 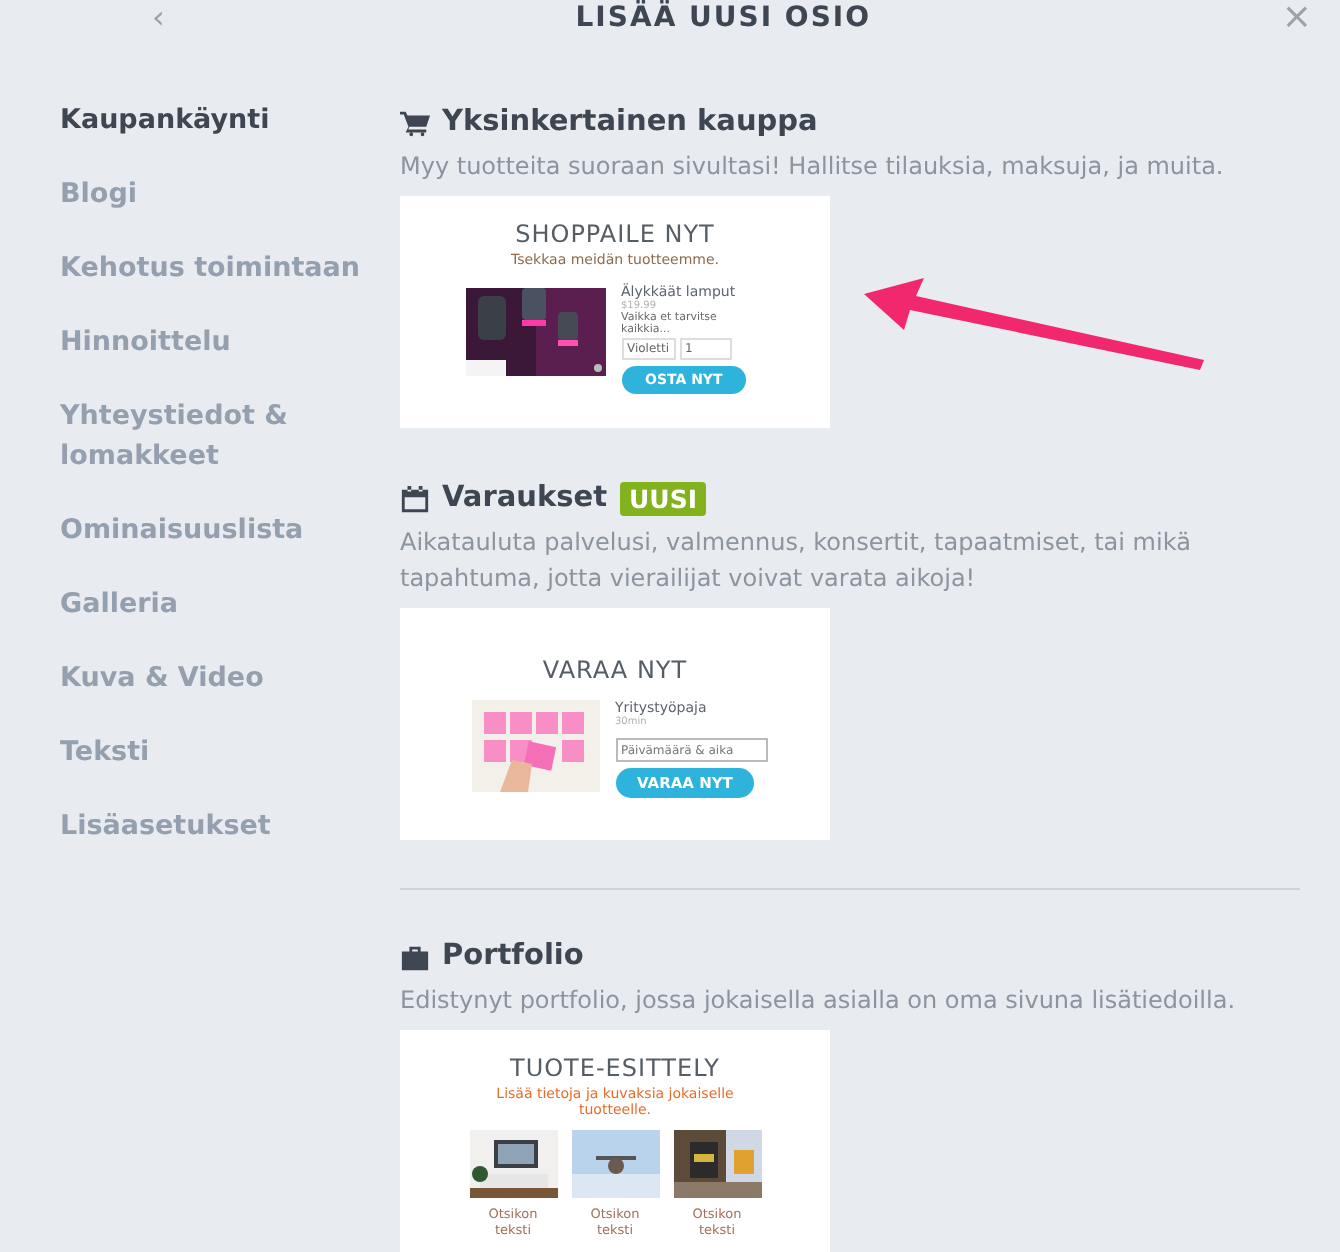 What do you see at coordinates (796, 561) in the screenshot?
I see `section-description: Aikatauluta palvelusi, valmennus, konsertit, tapaatmiset, tai mikä tapahtuma, jotta vierailijat voivat varata aikoja!` at bounding box center [796, 561].